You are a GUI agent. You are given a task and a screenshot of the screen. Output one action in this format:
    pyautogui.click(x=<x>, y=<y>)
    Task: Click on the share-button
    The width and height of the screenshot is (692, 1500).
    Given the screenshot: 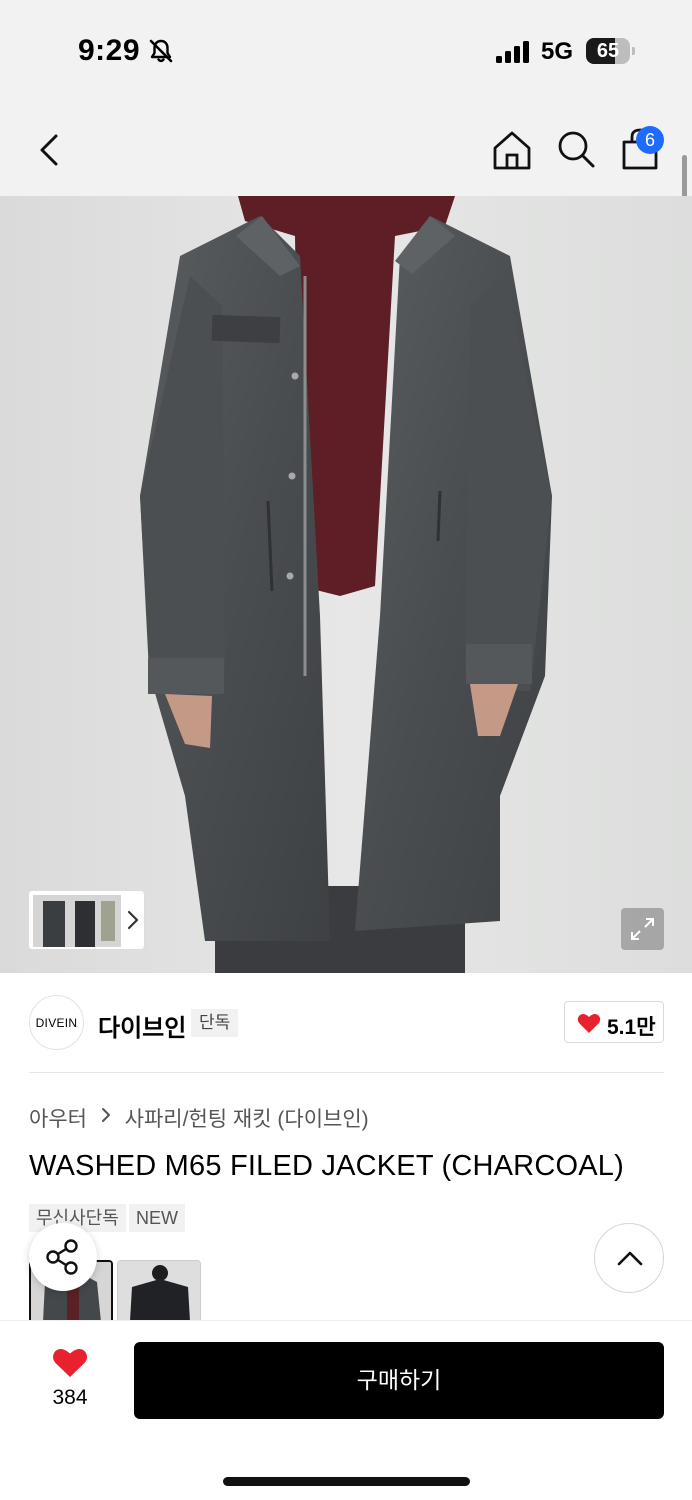 What is the action you would take?
    pyautogui.click(x=63, y=1257)
    